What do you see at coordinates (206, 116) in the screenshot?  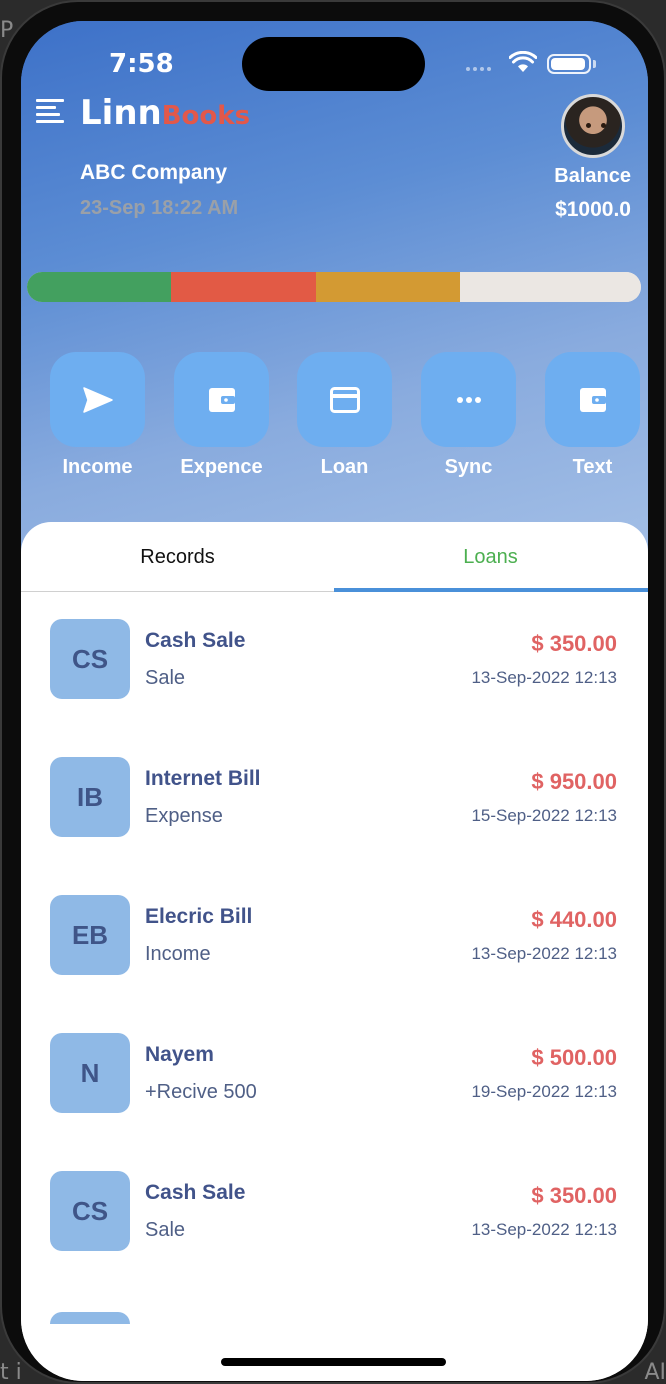 I see `brand-secondary: Books` at bounding box center [206, 116].